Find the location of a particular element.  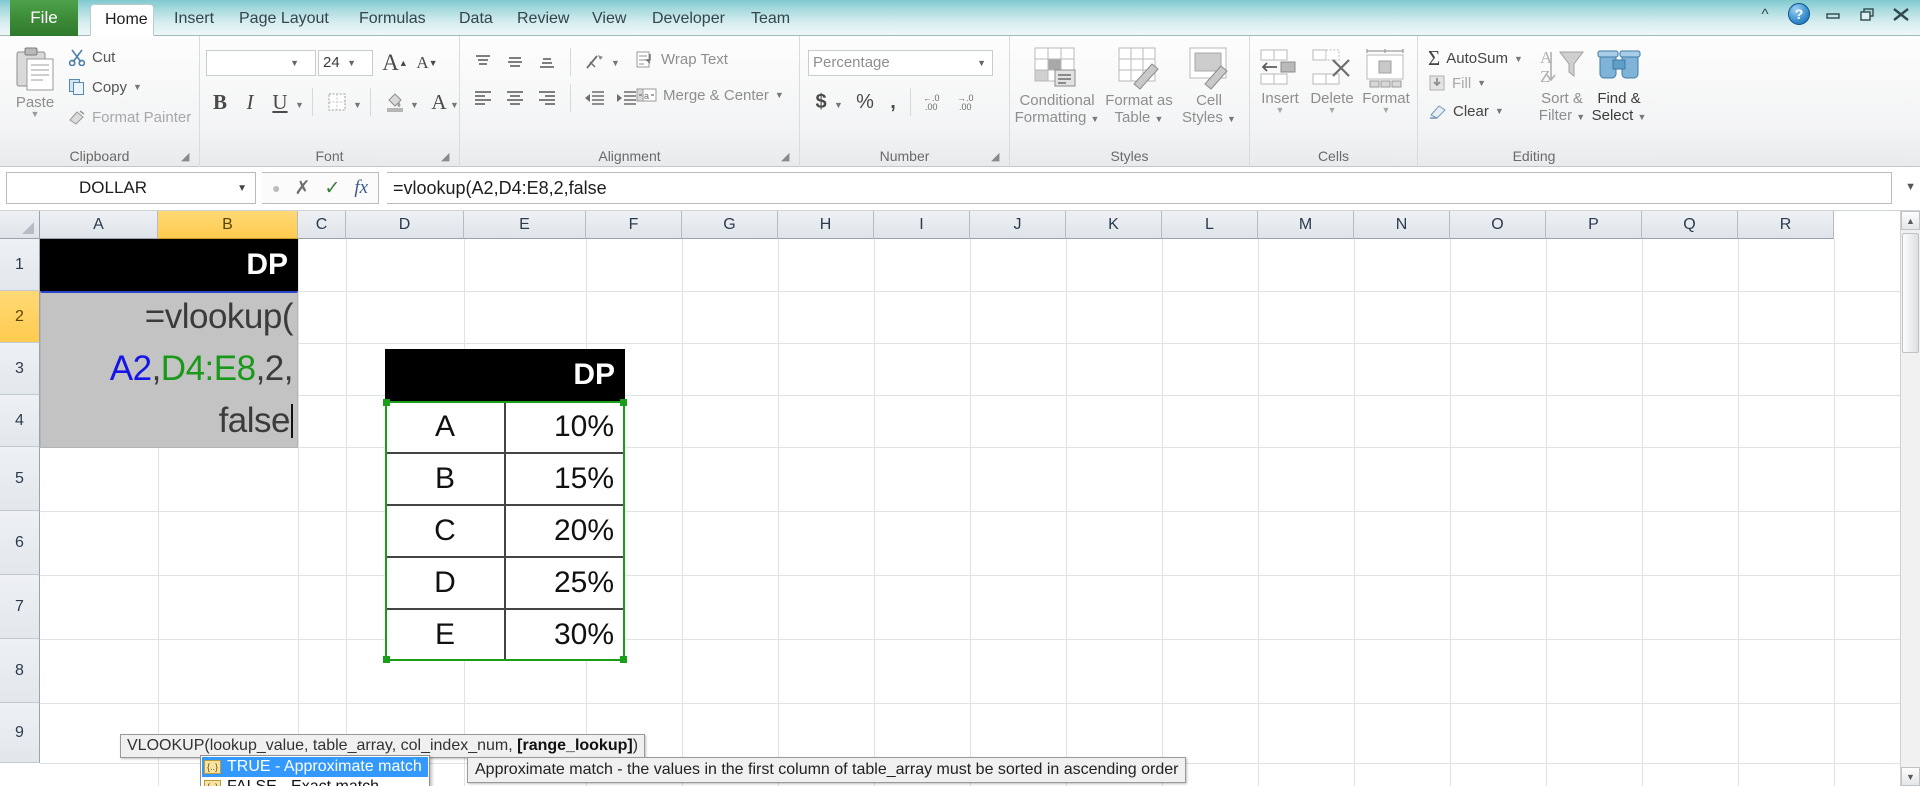

format-as-table-caret-icon: ▼ is located at coordinates (1159, 119).